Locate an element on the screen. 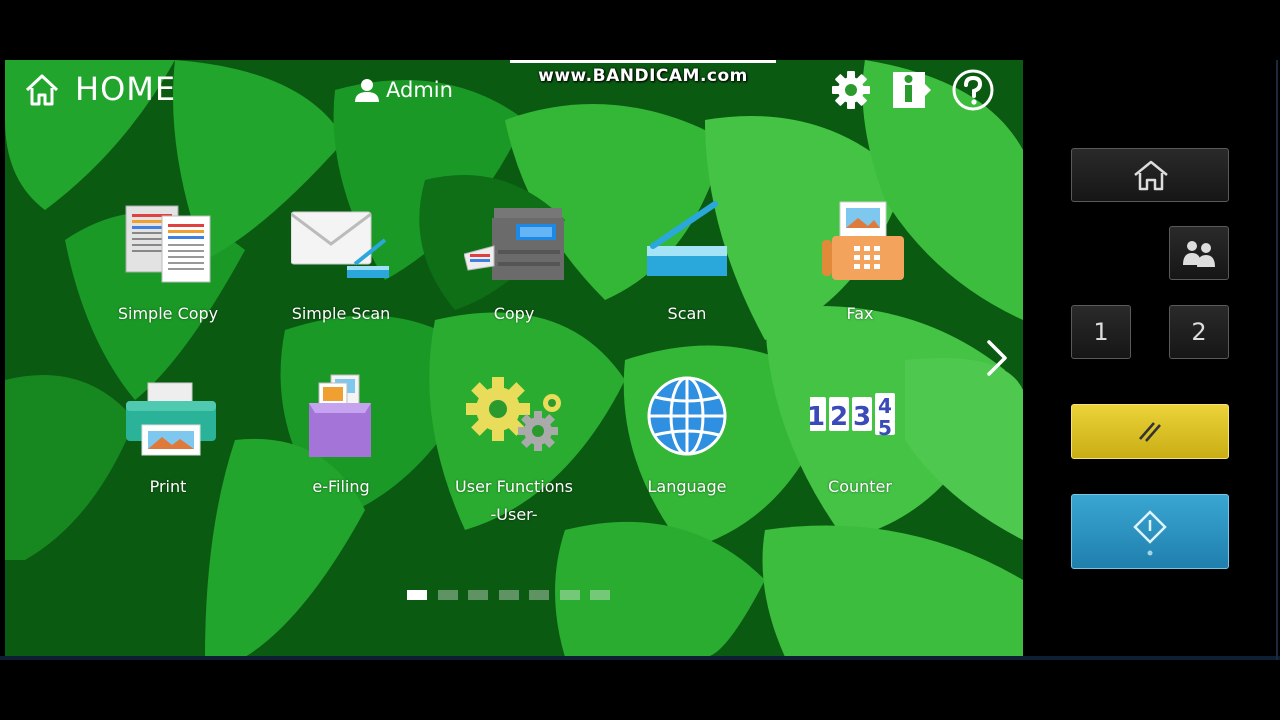  app-label: Language is located at coordinates (687, 486).